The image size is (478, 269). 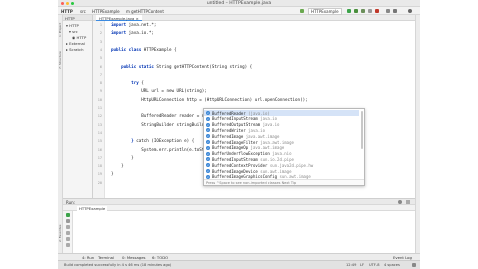 I want to click on line-number: 11, so click(x=99, y=108).